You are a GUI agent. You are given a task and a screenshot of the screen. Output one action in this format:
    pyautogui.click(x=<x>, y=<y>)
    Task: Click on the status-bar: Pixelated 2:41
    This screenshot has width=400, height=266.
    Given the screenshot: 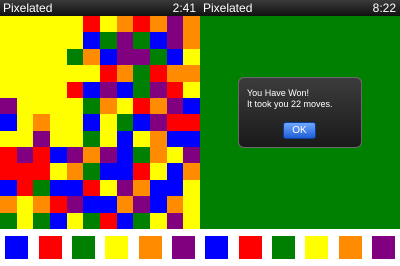 What is the action you would take?
    pyautogui.click(x=100, y=8)
    